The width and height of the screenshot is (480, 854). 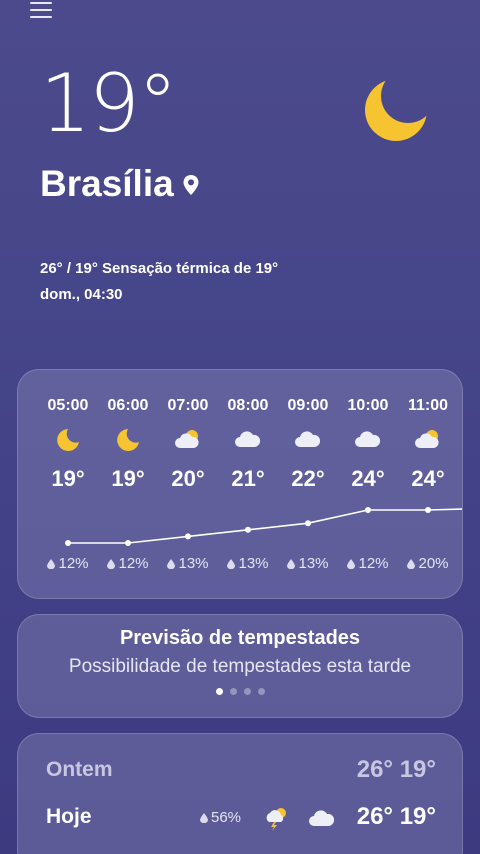 I want to click on city-name: Brasília, so click(x=107, y=183).